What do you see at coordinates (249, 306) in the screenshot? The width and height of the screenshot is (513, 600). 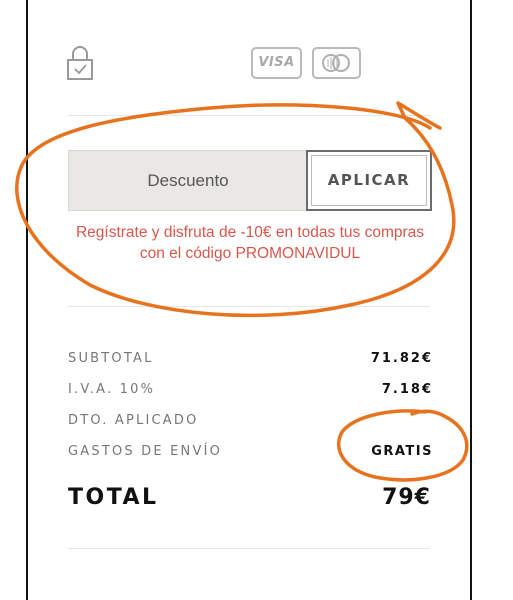 I see `divider-middle` at bounding box center [249, 306].